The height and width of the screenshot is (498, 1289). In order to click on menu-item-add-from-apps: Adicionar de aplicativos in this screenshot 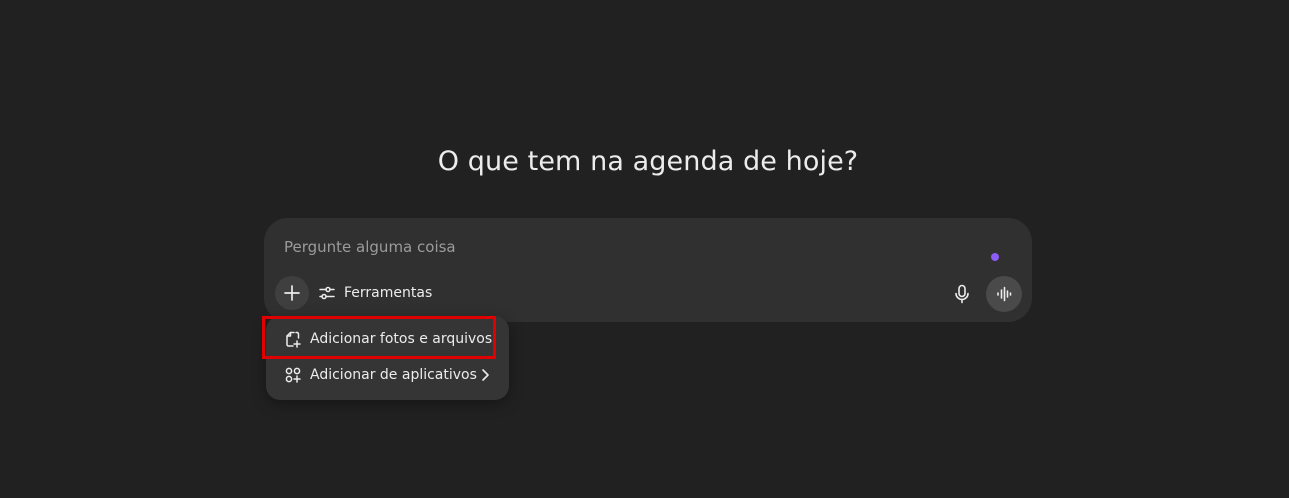, I will do `click(387, 375)`.